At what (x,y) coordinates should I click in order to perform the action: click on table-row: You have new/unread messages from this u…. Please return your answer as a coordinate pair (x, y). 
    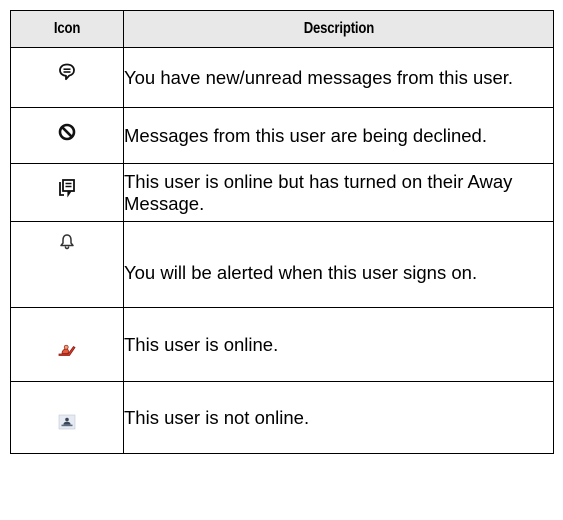
    Looking at the image, I should click on (282, 77).